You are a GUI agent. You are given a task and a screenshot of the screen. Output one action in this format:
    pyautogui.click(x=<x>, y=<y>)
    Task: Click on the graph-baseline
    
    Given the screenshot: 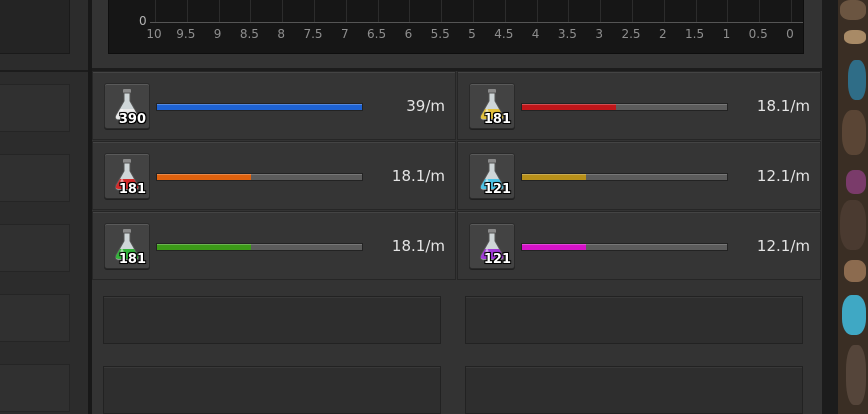 What is the action you would take?
    pyautogui.click(x=476, y=22)
    